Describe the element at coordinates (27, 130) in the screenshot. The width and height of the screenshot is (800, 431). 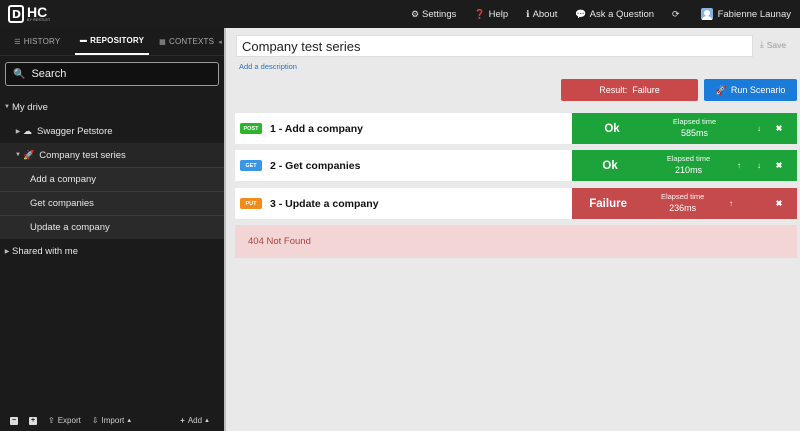
I see `cloud-icon: ☁` at that location.